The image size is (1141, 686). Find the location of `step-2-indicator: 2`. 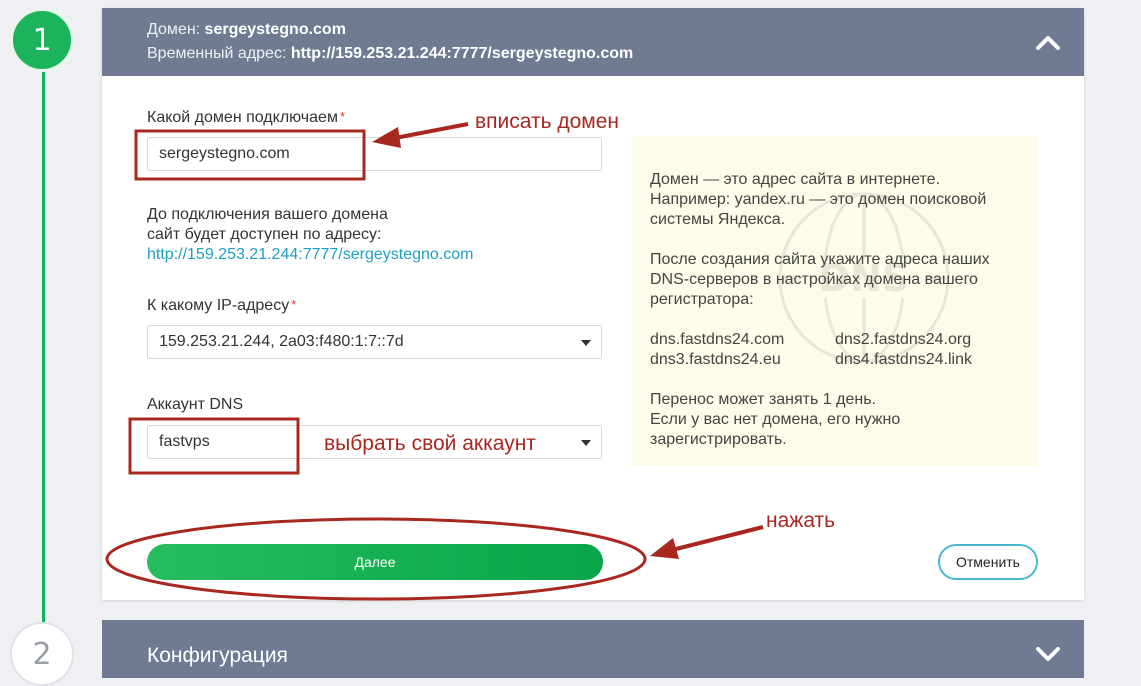

step-2-indicator: 2 is located at coordinates (42, 654).